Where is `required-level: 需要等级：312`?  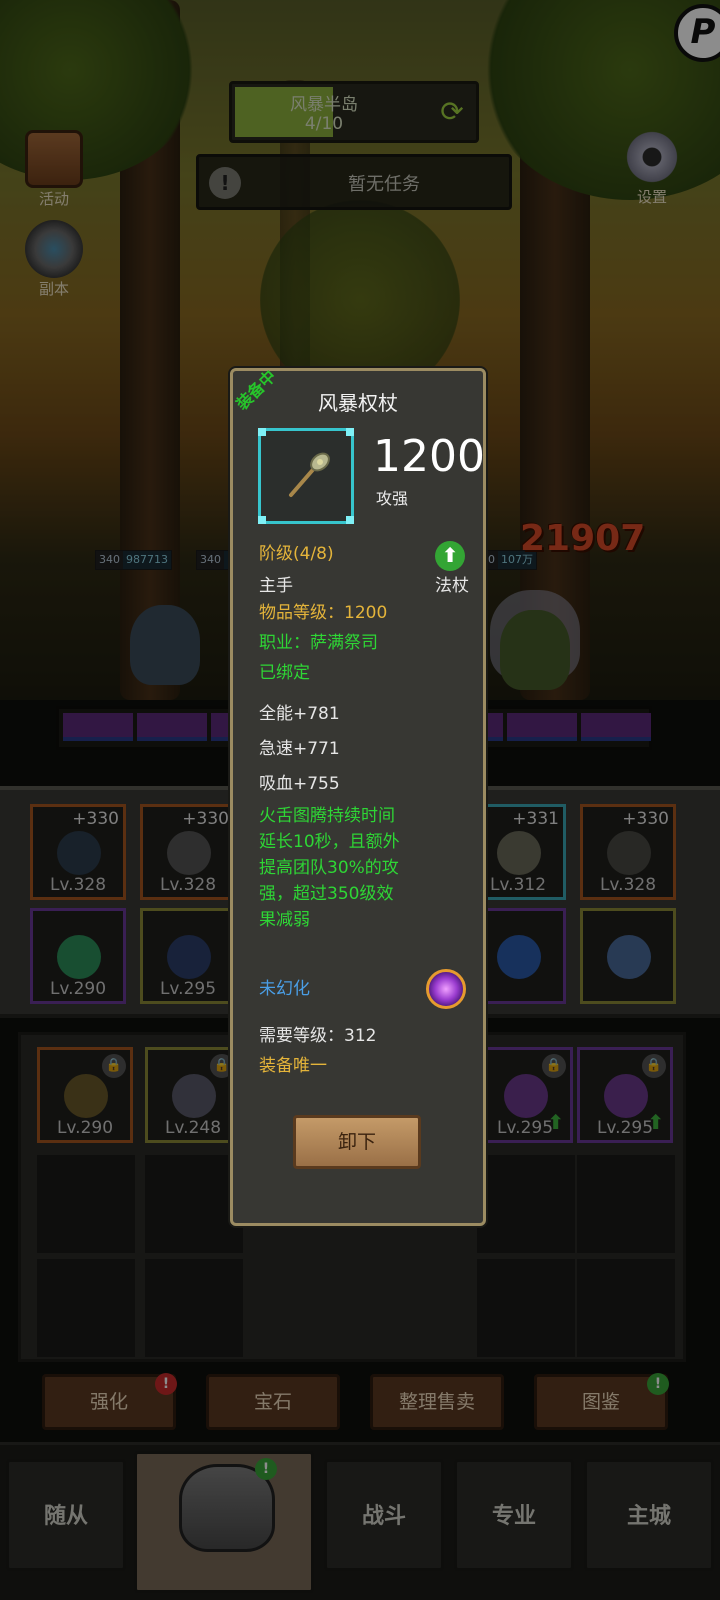 required-level: 需要等级：312 is located at coordinates (318, 1036).